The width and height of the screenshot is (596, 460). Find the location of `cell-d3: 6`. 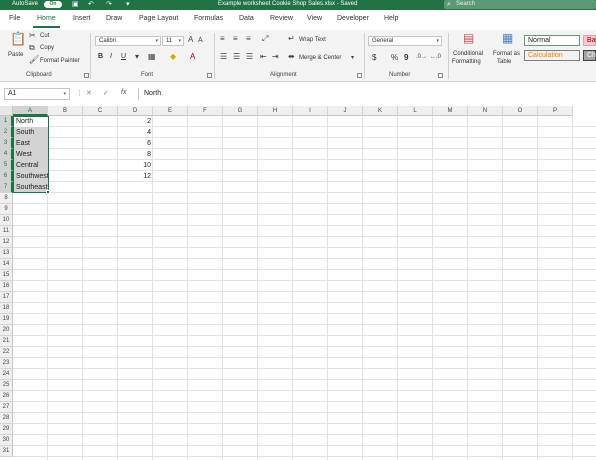

cell-d3: 6 is located at coordinates (134, 143).